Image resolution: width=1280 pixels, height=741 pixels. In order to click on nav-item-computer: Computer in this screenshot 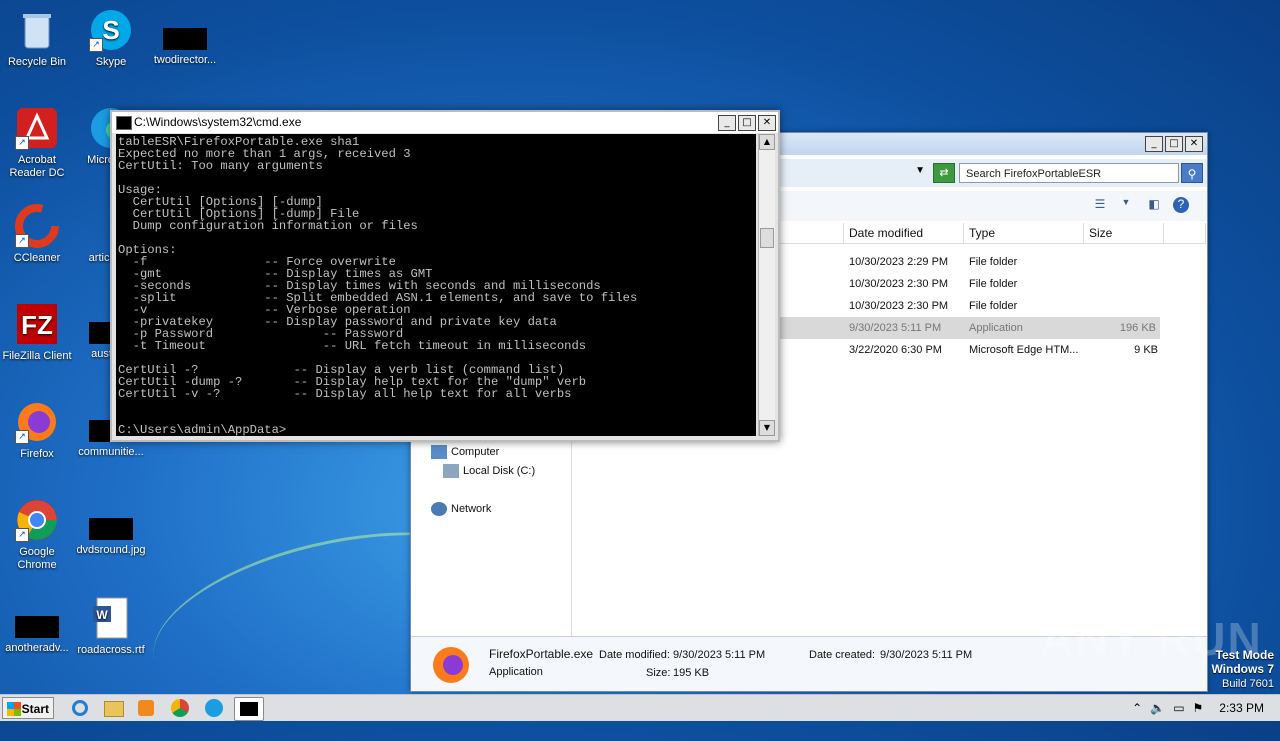, I will do `click(465, 452)`.